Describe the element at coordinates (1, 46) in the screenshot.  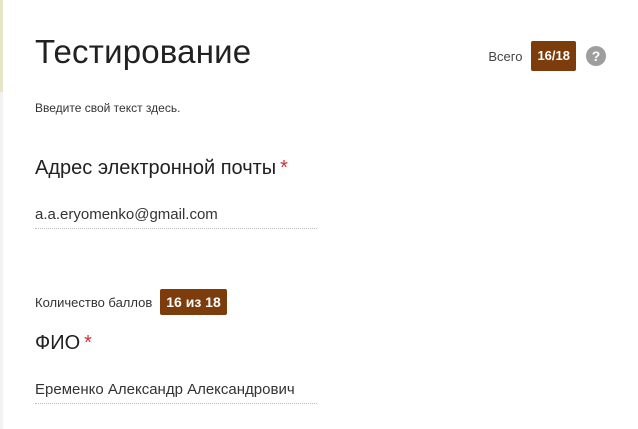
I see `left-edge-accent` at that location.